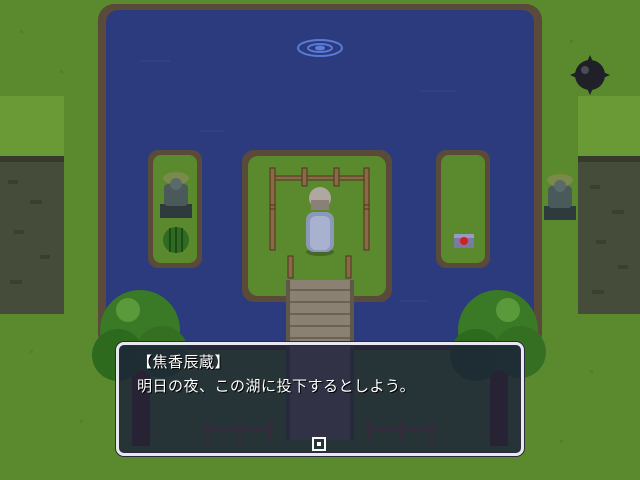  What do you see at coordinates (320, 221) in the screenshot?
I see `character-shoko-tatsuzou` at bounding box center [320, 221].